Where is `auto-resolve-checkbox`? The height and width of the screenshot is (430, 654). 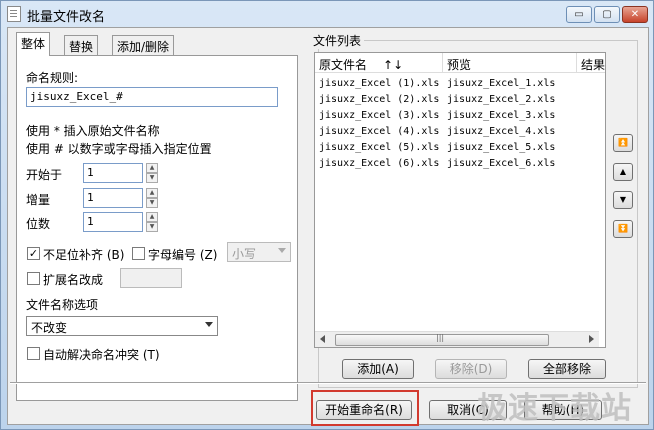 auto-resolve-checkbox is located at coordinates (33, 353).